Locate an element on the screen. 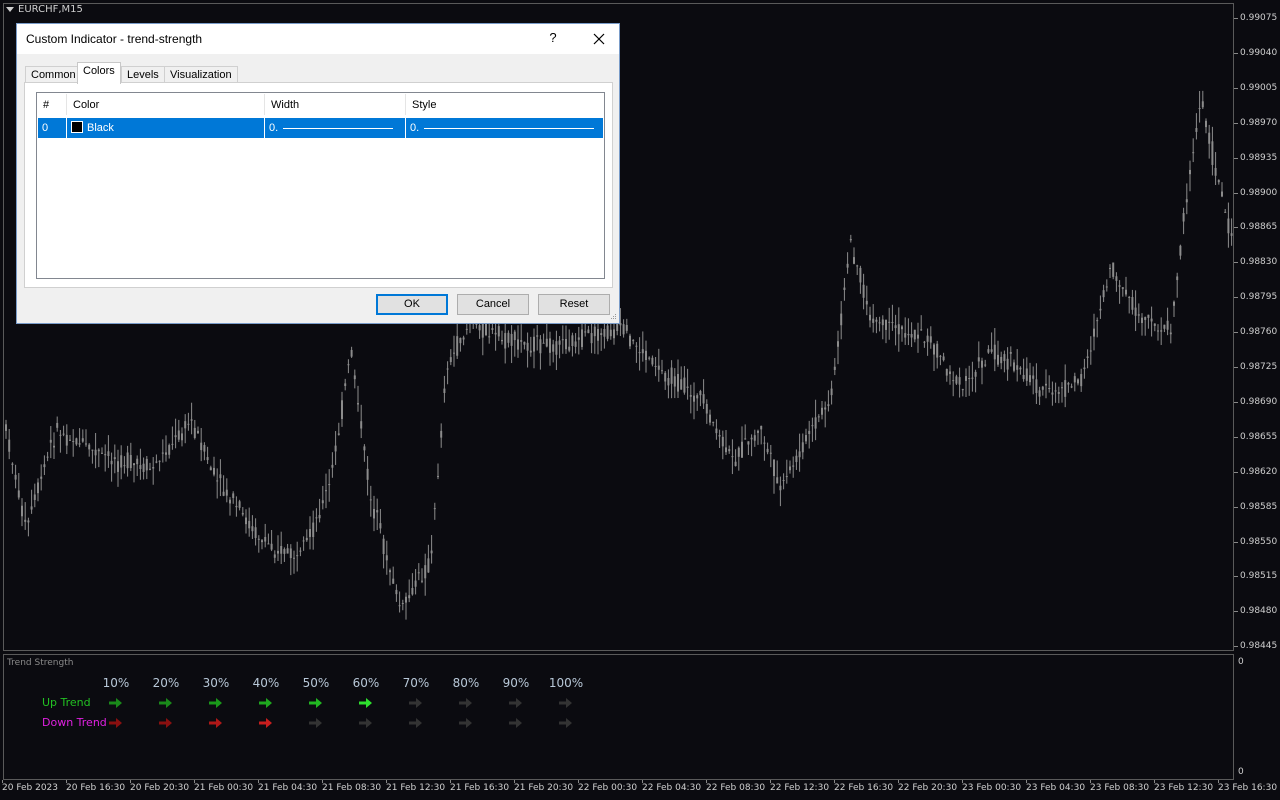  time-axis-label: 22 Feb 20:30 is located at coordinates (928, 788).